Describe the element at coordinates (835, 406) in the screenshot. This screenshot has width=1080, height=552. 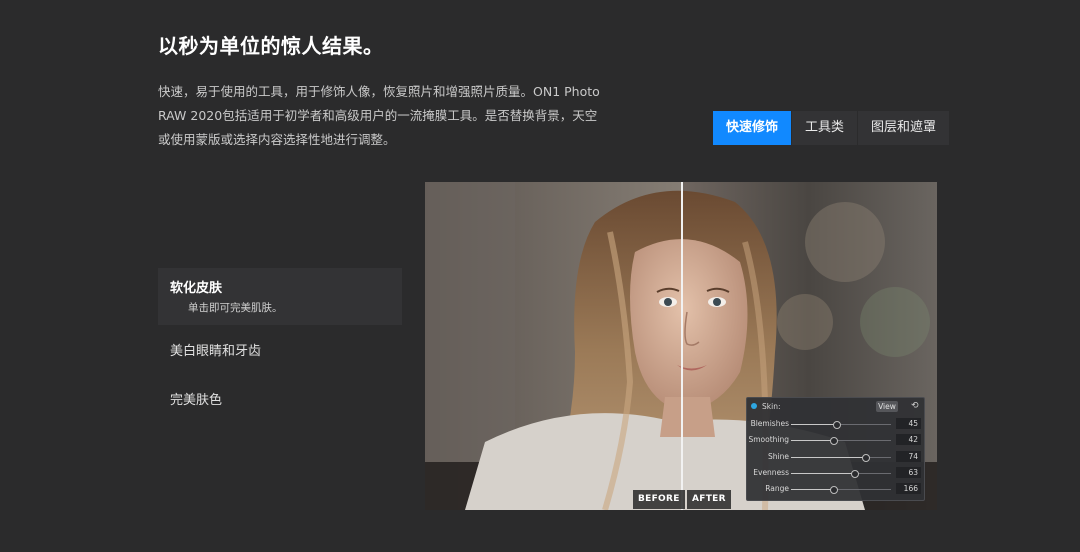
I see `panel-header: Skin: View ⟲` at that location.